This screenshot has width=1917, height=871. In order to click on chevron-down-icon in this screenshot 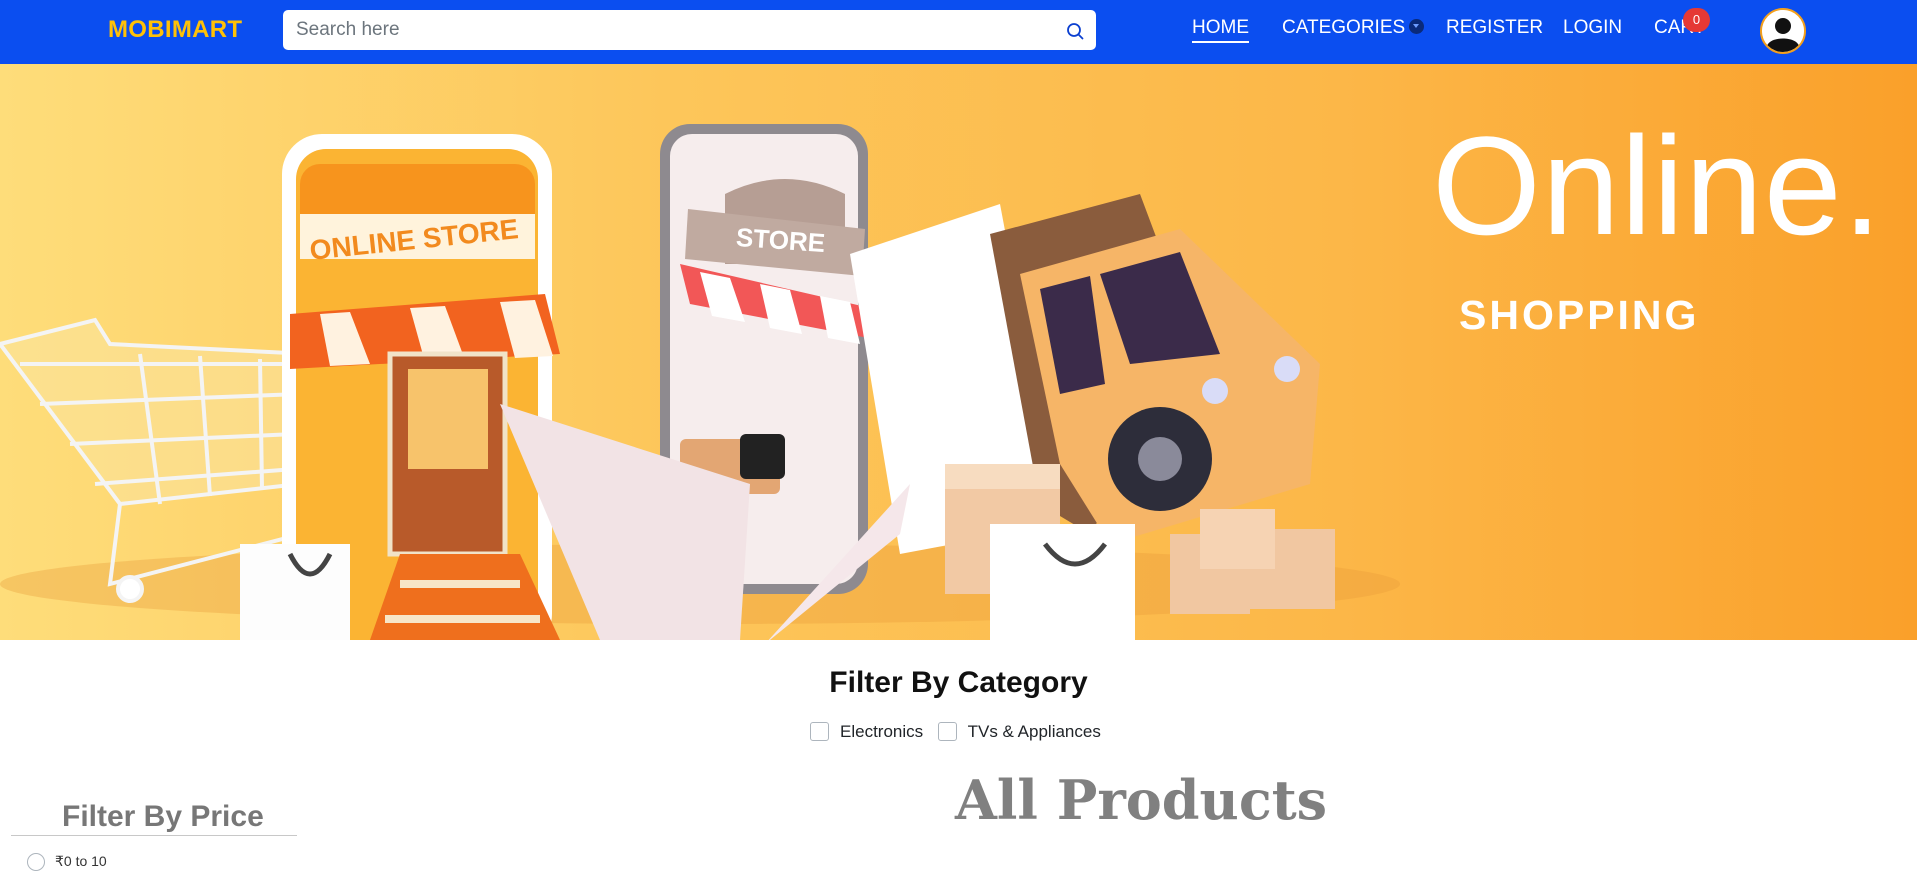, I will do `click(1417, 26)`.